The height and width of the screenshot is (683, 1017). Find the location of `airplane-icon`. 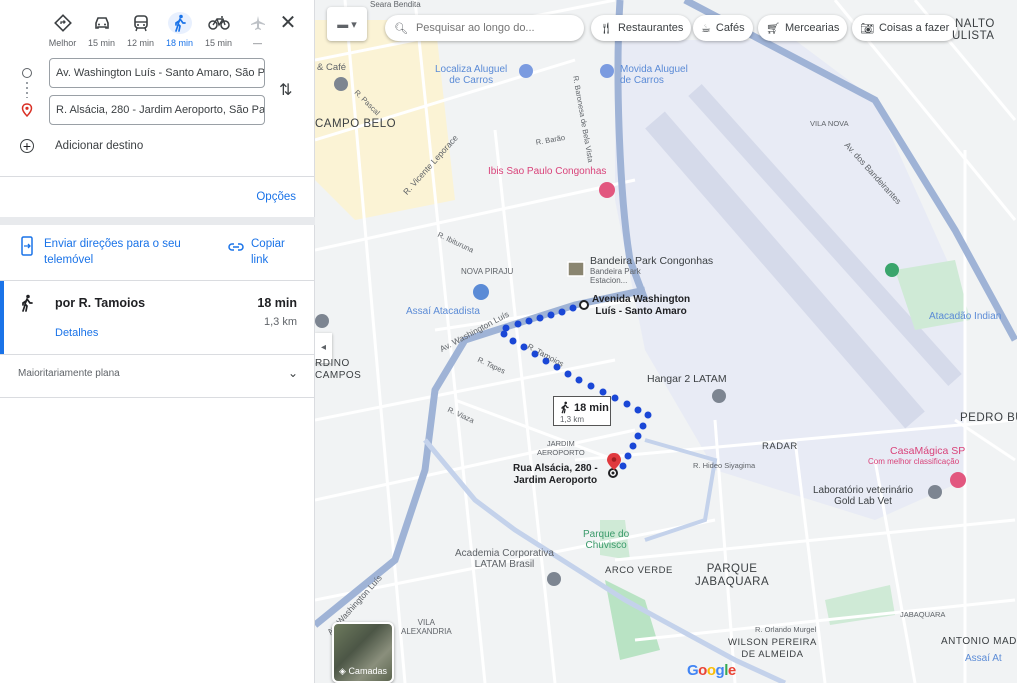

airplane-icon is located at coordinates (257, 23).